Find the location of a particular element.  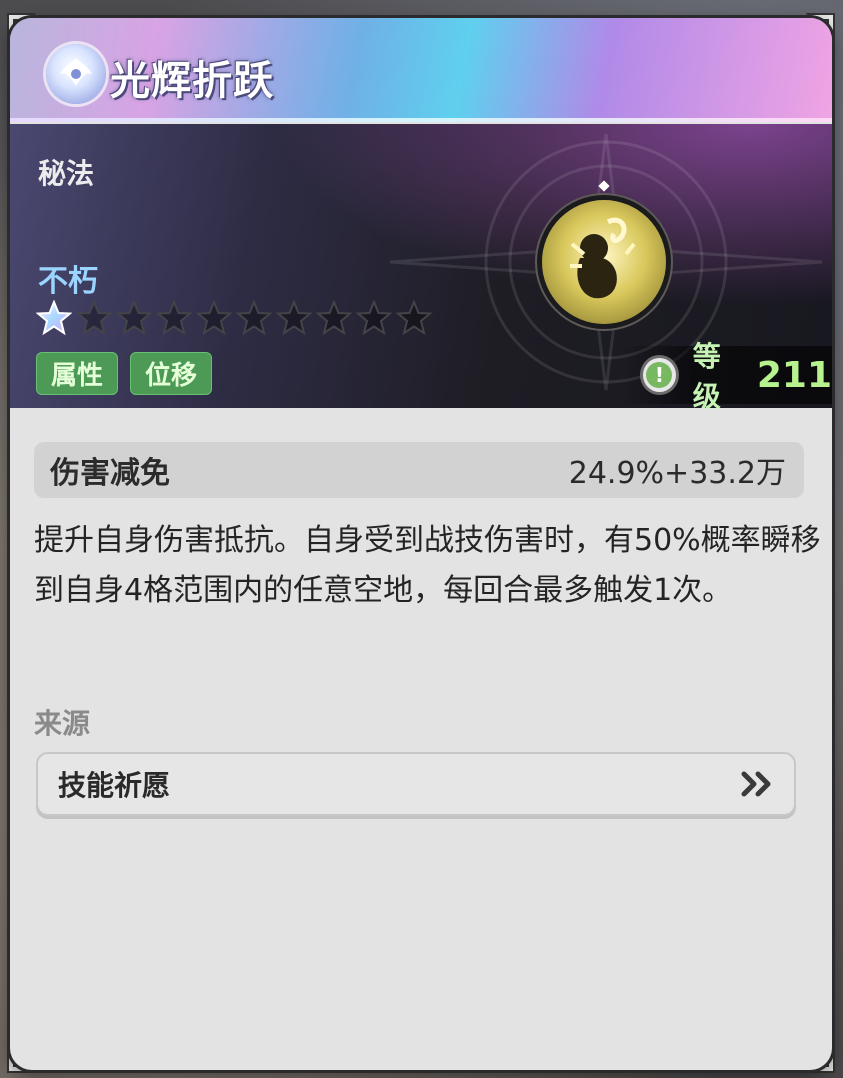

stat-name: 伤害减免 is located at coordinates (110, 473).